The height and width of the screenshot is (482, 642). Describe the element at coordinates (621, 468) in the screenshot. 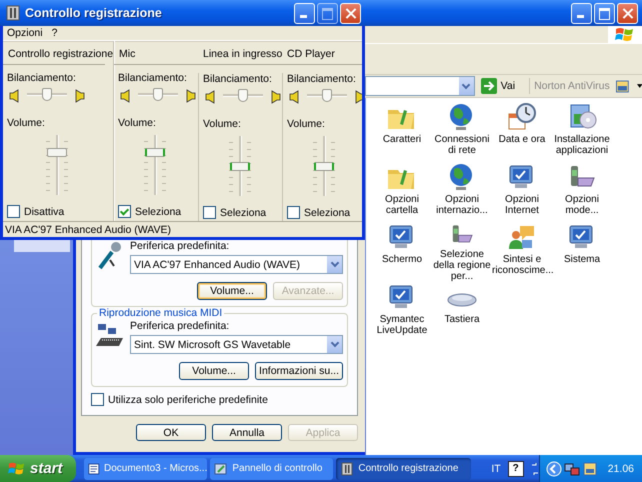

I see `clock: 21.06` at that location.